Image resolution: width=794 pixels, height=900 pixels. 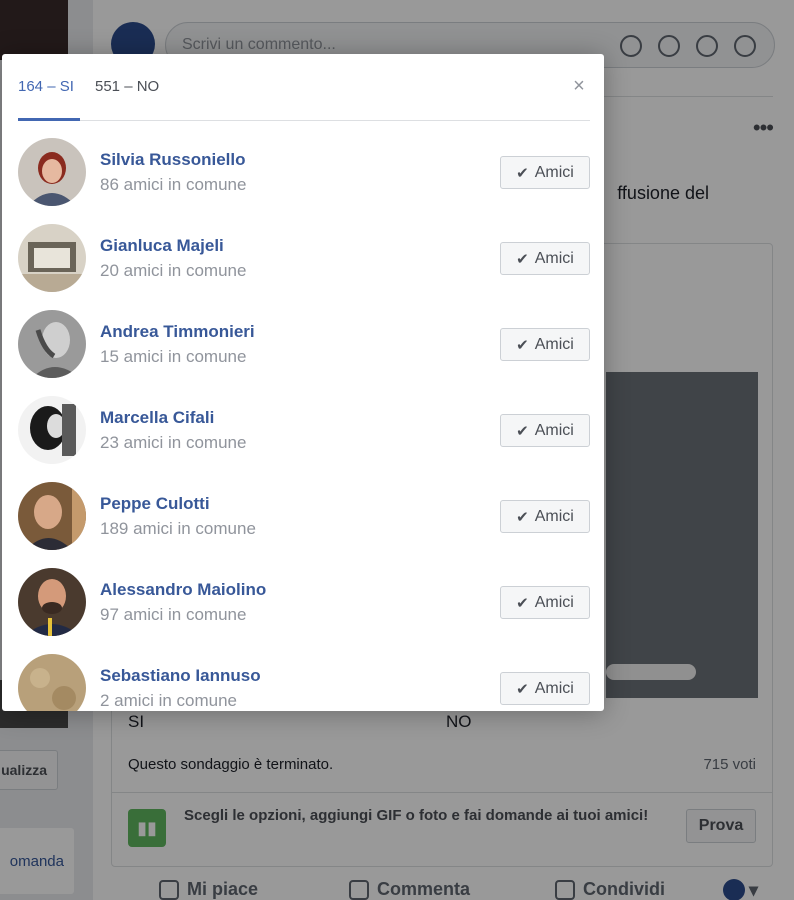 I want to click on person-name: Sebastiano Iannuso, so click(x=180, y=676).